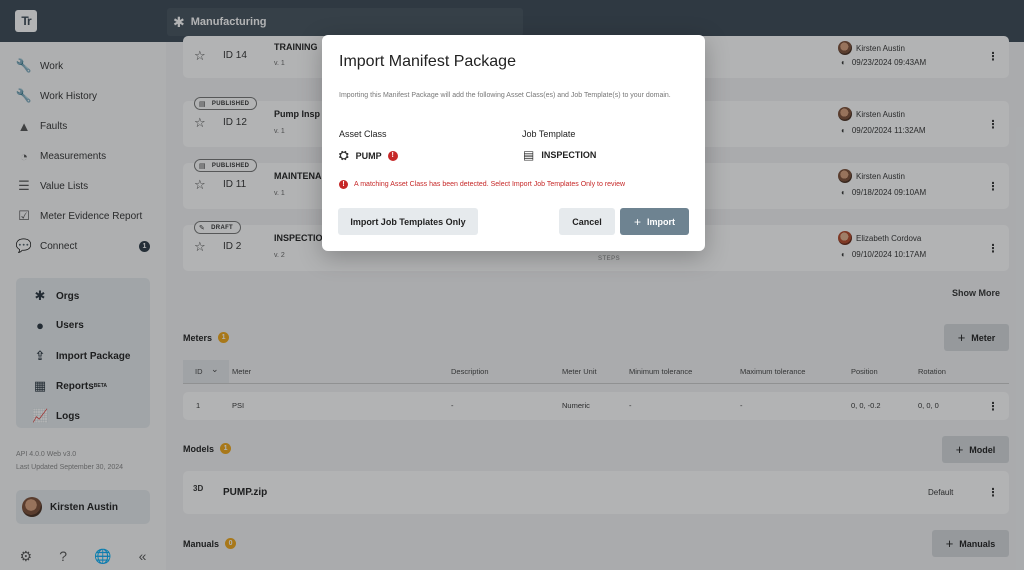 The image size is (1024, 570). What do you see at coordinates (363, 134) in the screenshot?
I see `asset-class-header: Asset Class` at bounding box center [363, 134].